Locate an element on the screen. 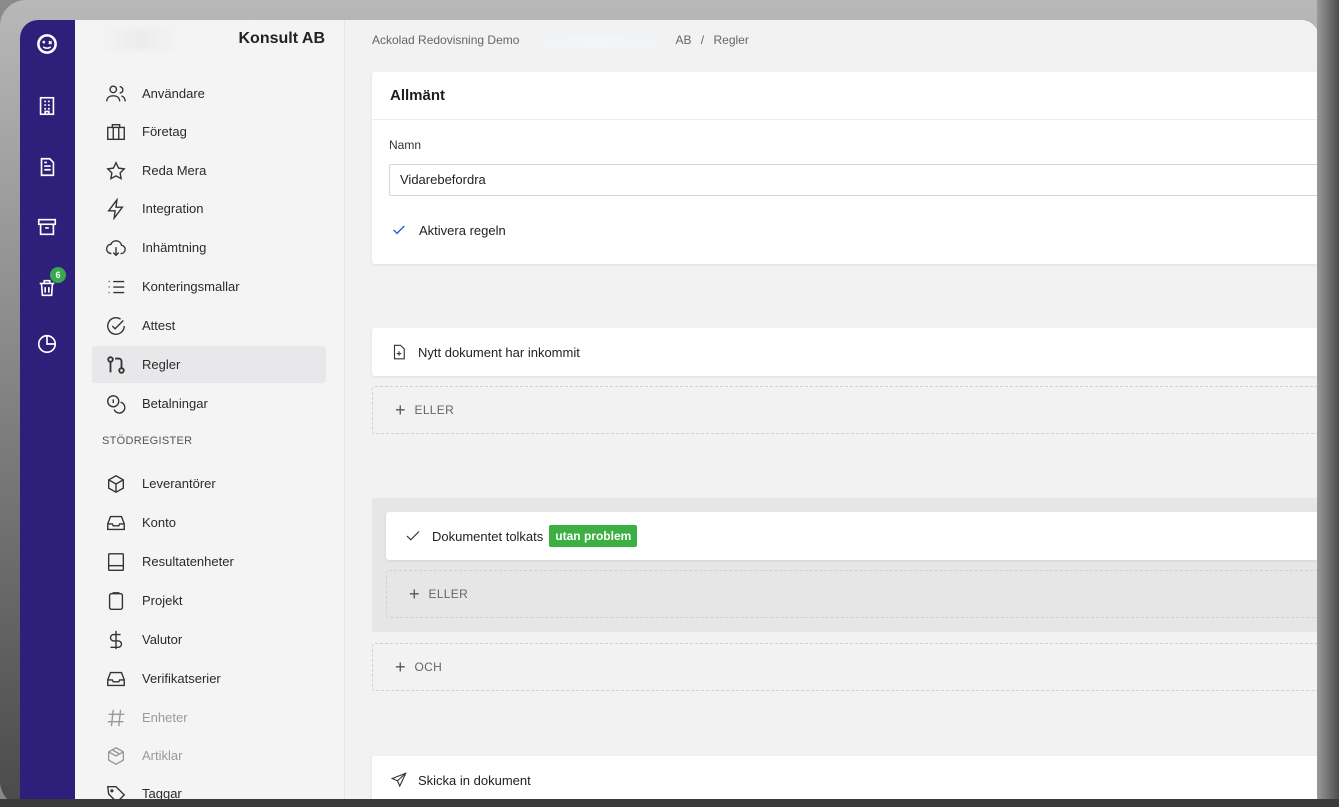  sidebar-item-leverantorer: Leverantörer is located at coordinates (209, 483).